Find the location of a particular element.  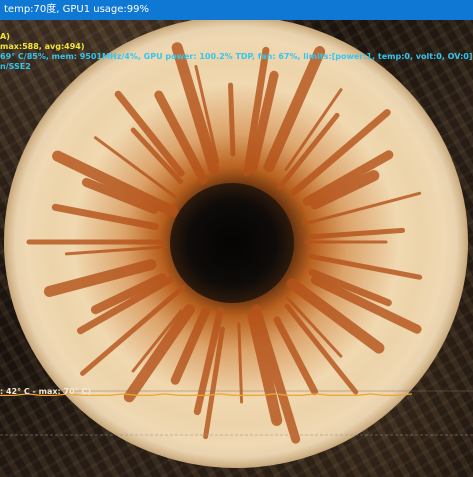

graph-label: : 42° C - max: 70° C) is located at coordinates (45, 391).